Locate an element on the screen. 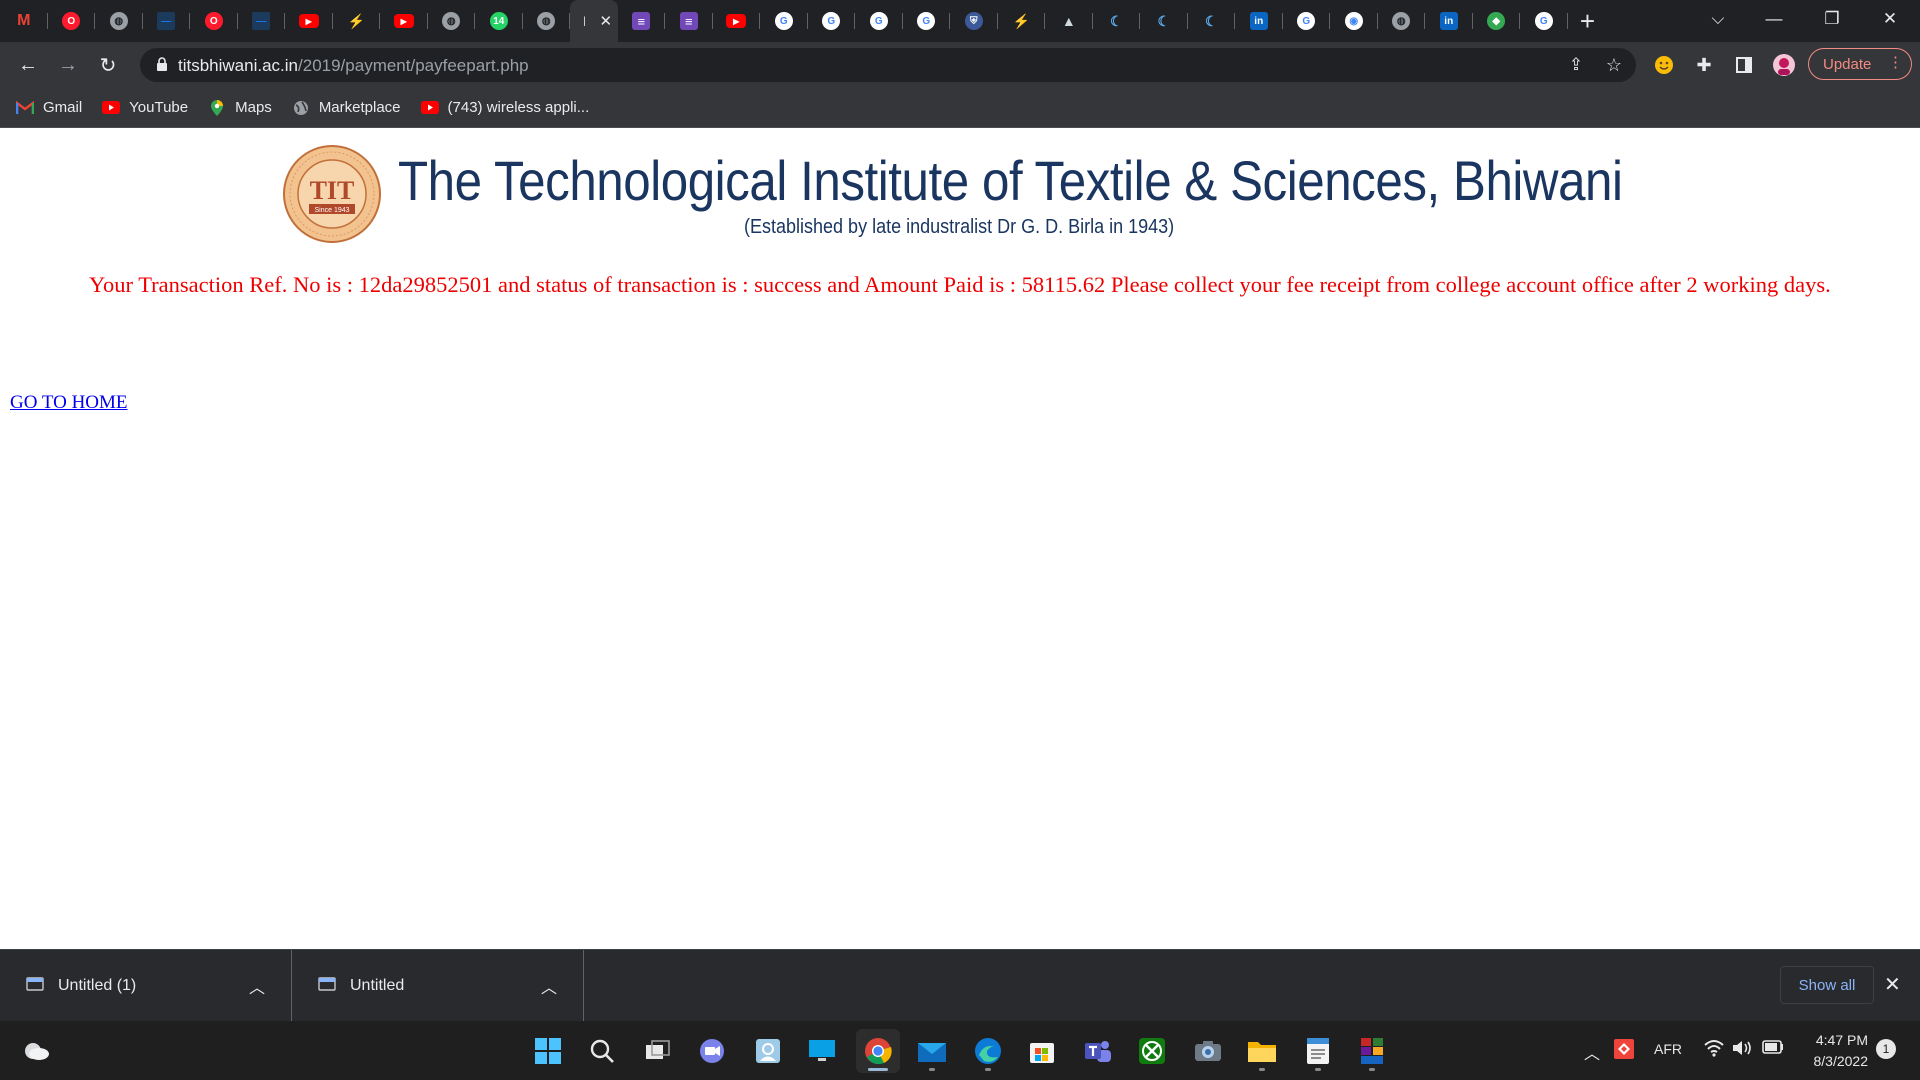  go-to-home-link: GO TO HOME is located at coordinates (69, 403).